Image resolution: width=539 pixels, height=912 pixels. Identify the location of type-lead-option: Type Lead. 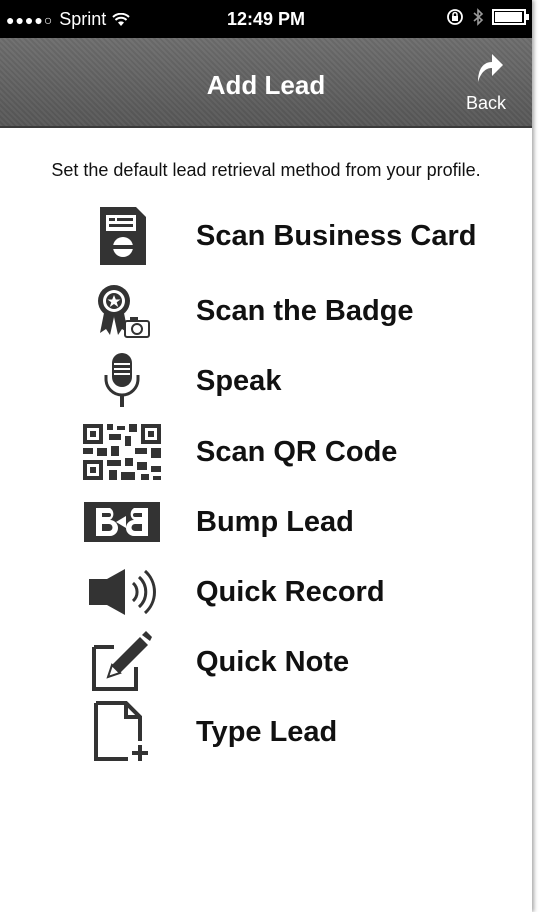
(290, 732).